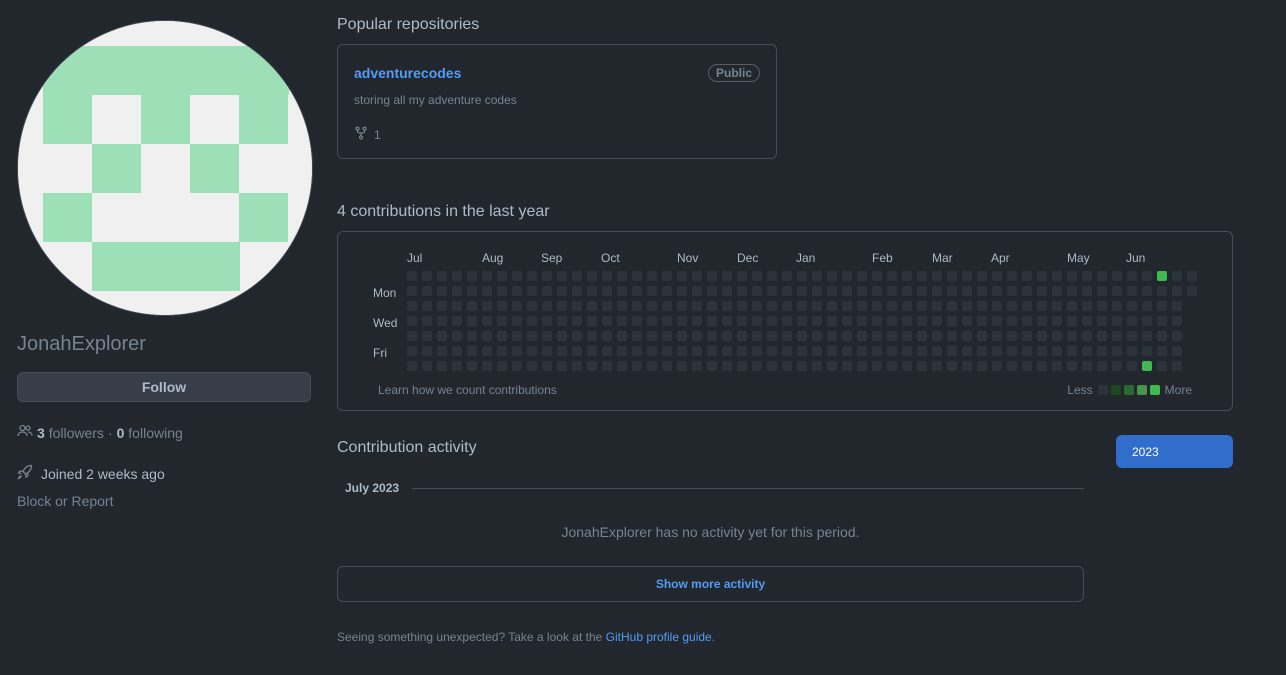  I want to click on following-link: 0 following, so click(150, 433).